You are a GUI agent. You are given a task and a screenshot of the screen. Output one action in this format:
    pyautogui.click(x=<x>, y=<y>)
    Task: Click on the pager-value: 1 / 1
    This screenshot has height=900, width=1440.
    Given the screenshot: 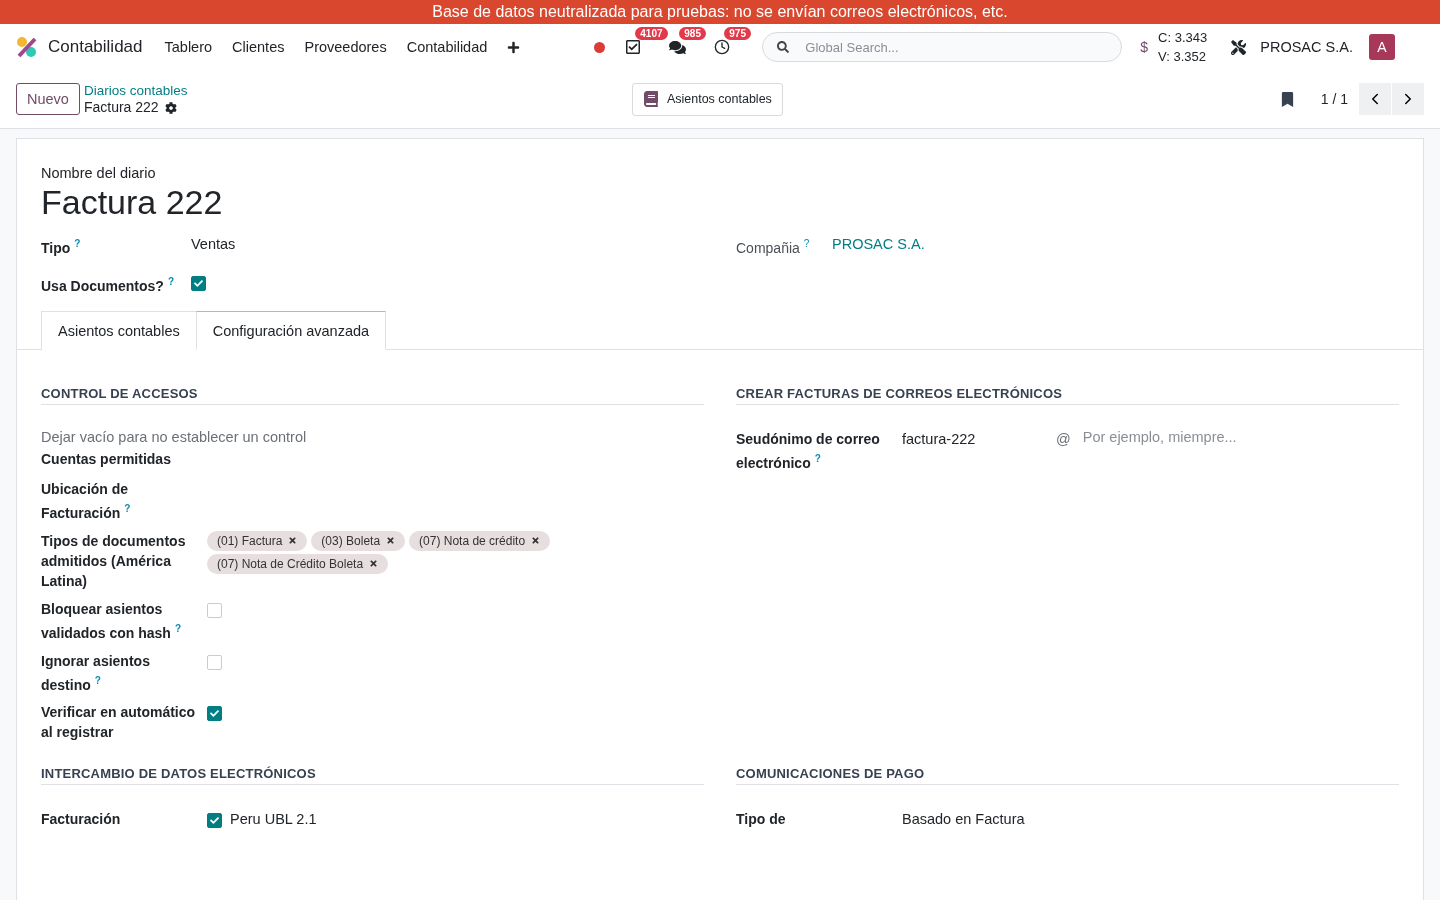 What is the action you would take?
    pyautogui.click(x=1334, y=99)
    